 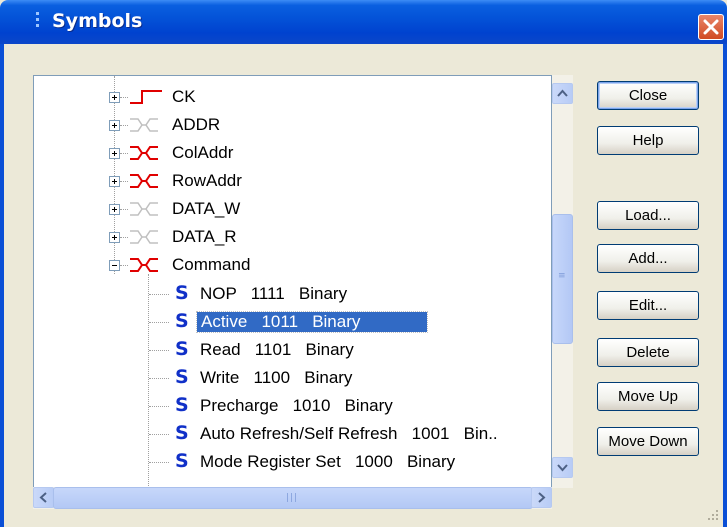 I want to click on grip-lines: |||, so click(x=292, y=498).